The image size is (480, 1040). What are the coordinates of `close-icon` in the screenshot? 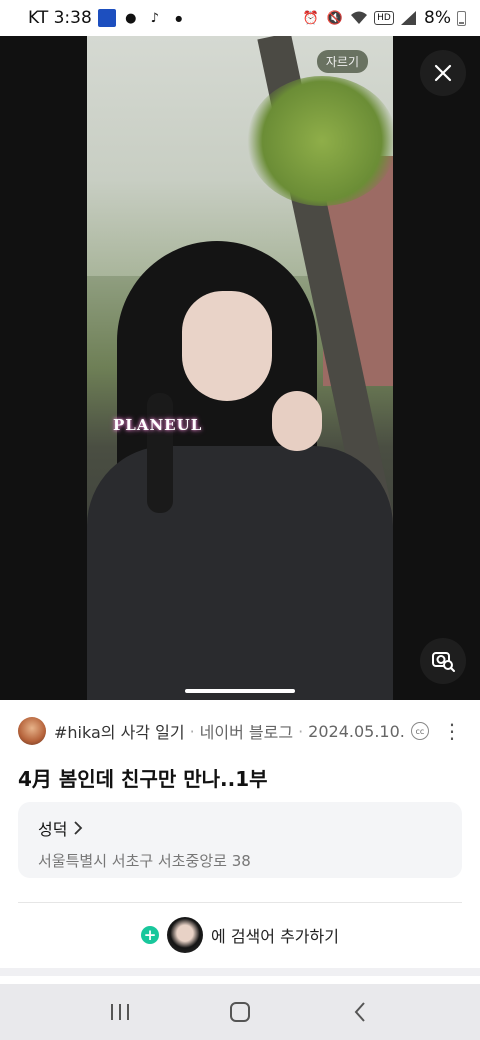 It's located at (443, 73).